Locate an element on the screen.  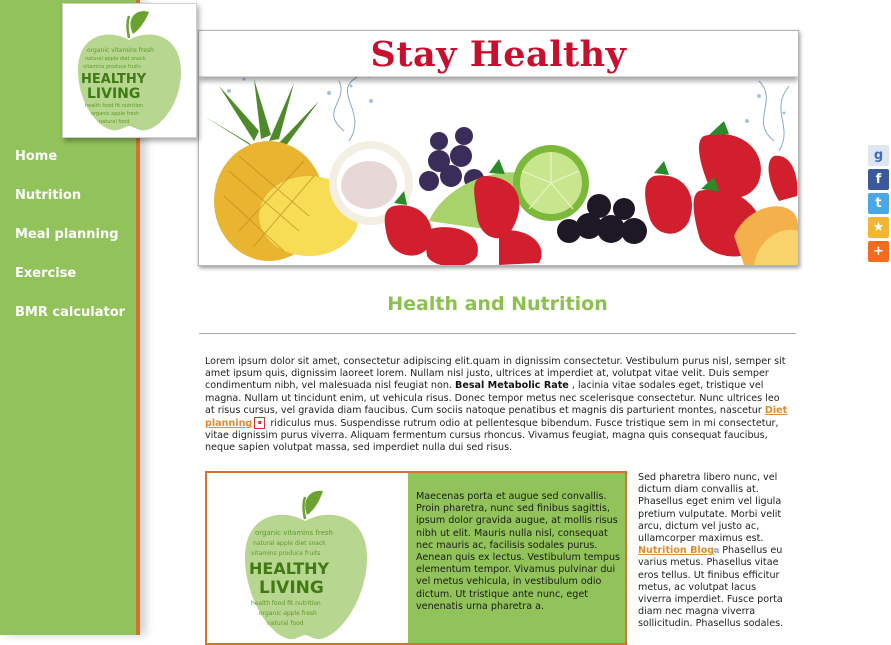
add-more-icon: + is located at coordinates (878, 251).